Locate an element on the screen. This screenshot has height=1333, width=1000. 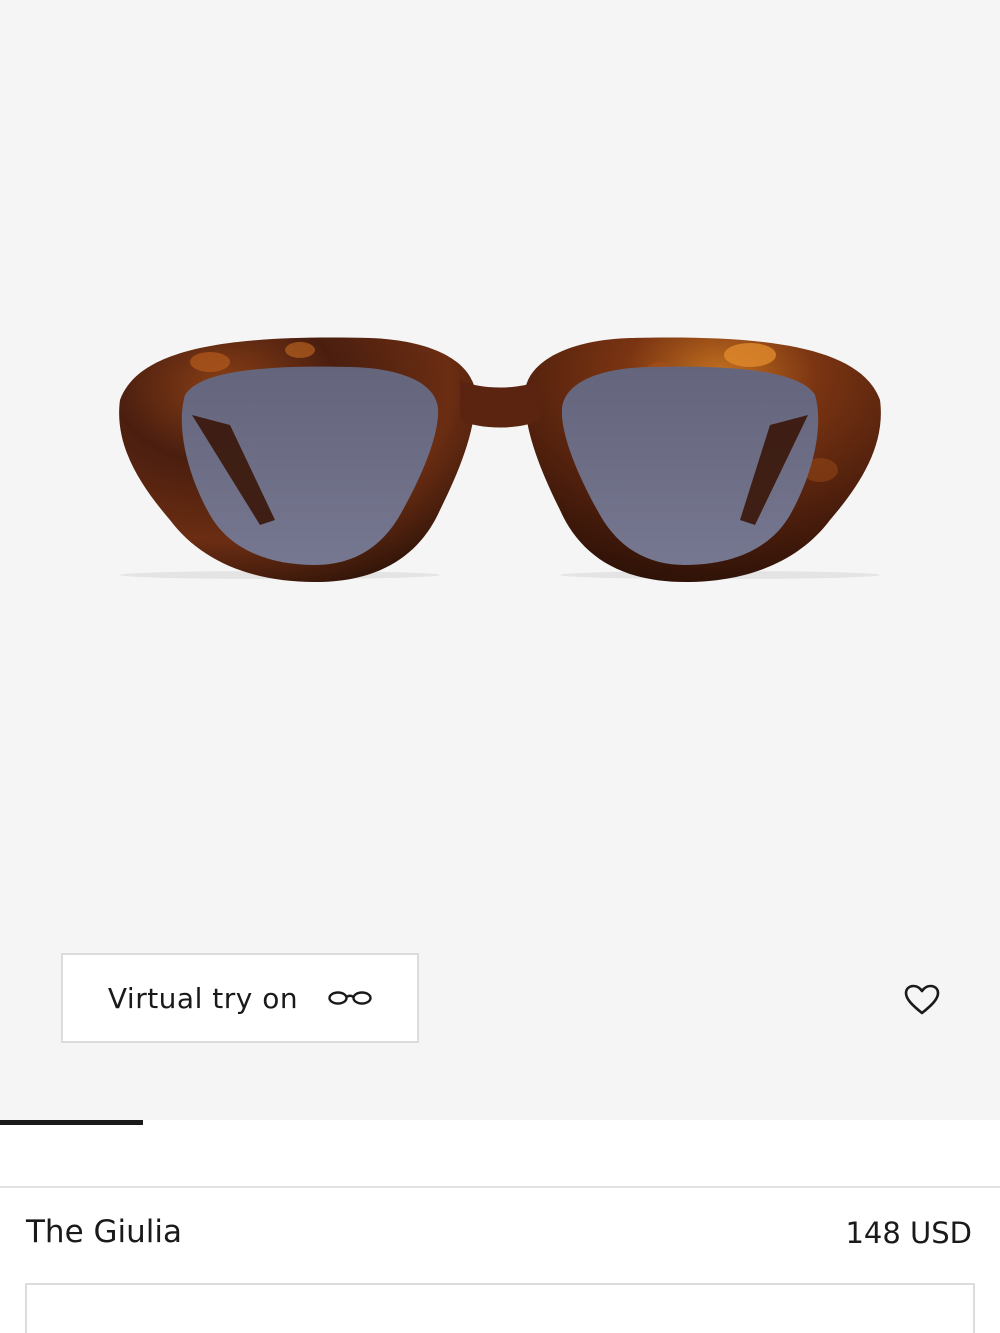
divider is located at coordinates (500, 1187).